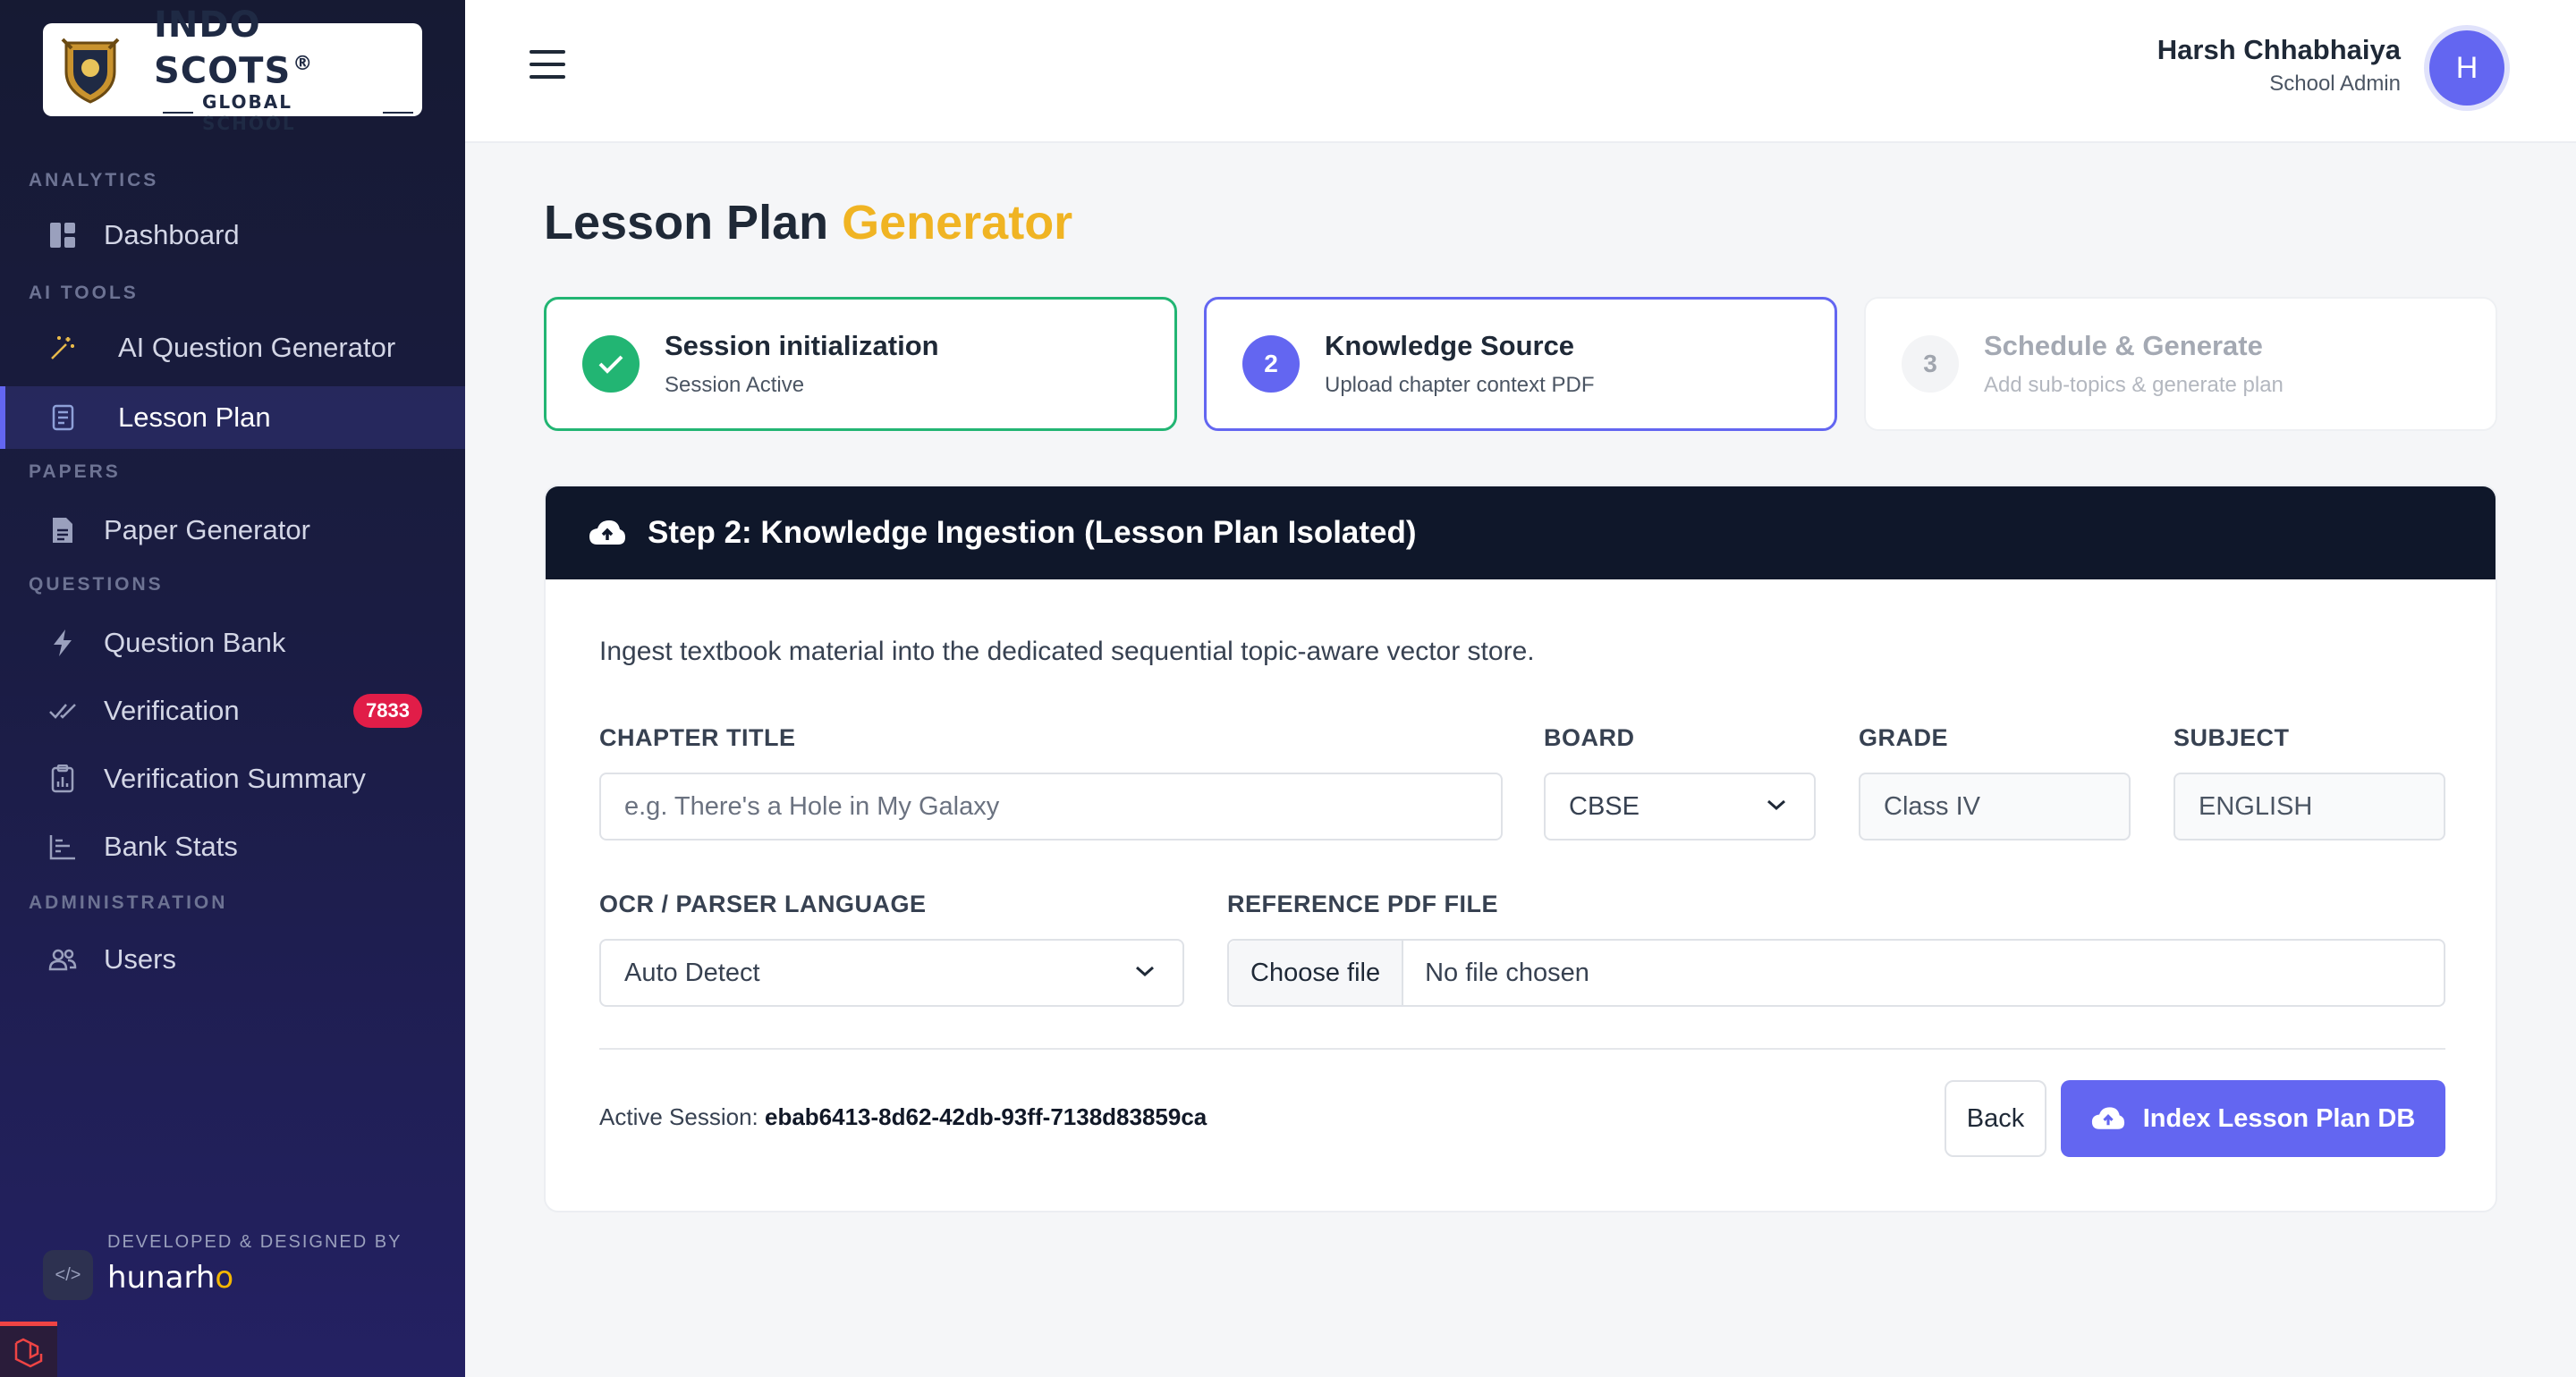 The width and height of the screenshot is (2576, 1377). I want to click on choose-file-button: Choose file, so click(1316, 973).